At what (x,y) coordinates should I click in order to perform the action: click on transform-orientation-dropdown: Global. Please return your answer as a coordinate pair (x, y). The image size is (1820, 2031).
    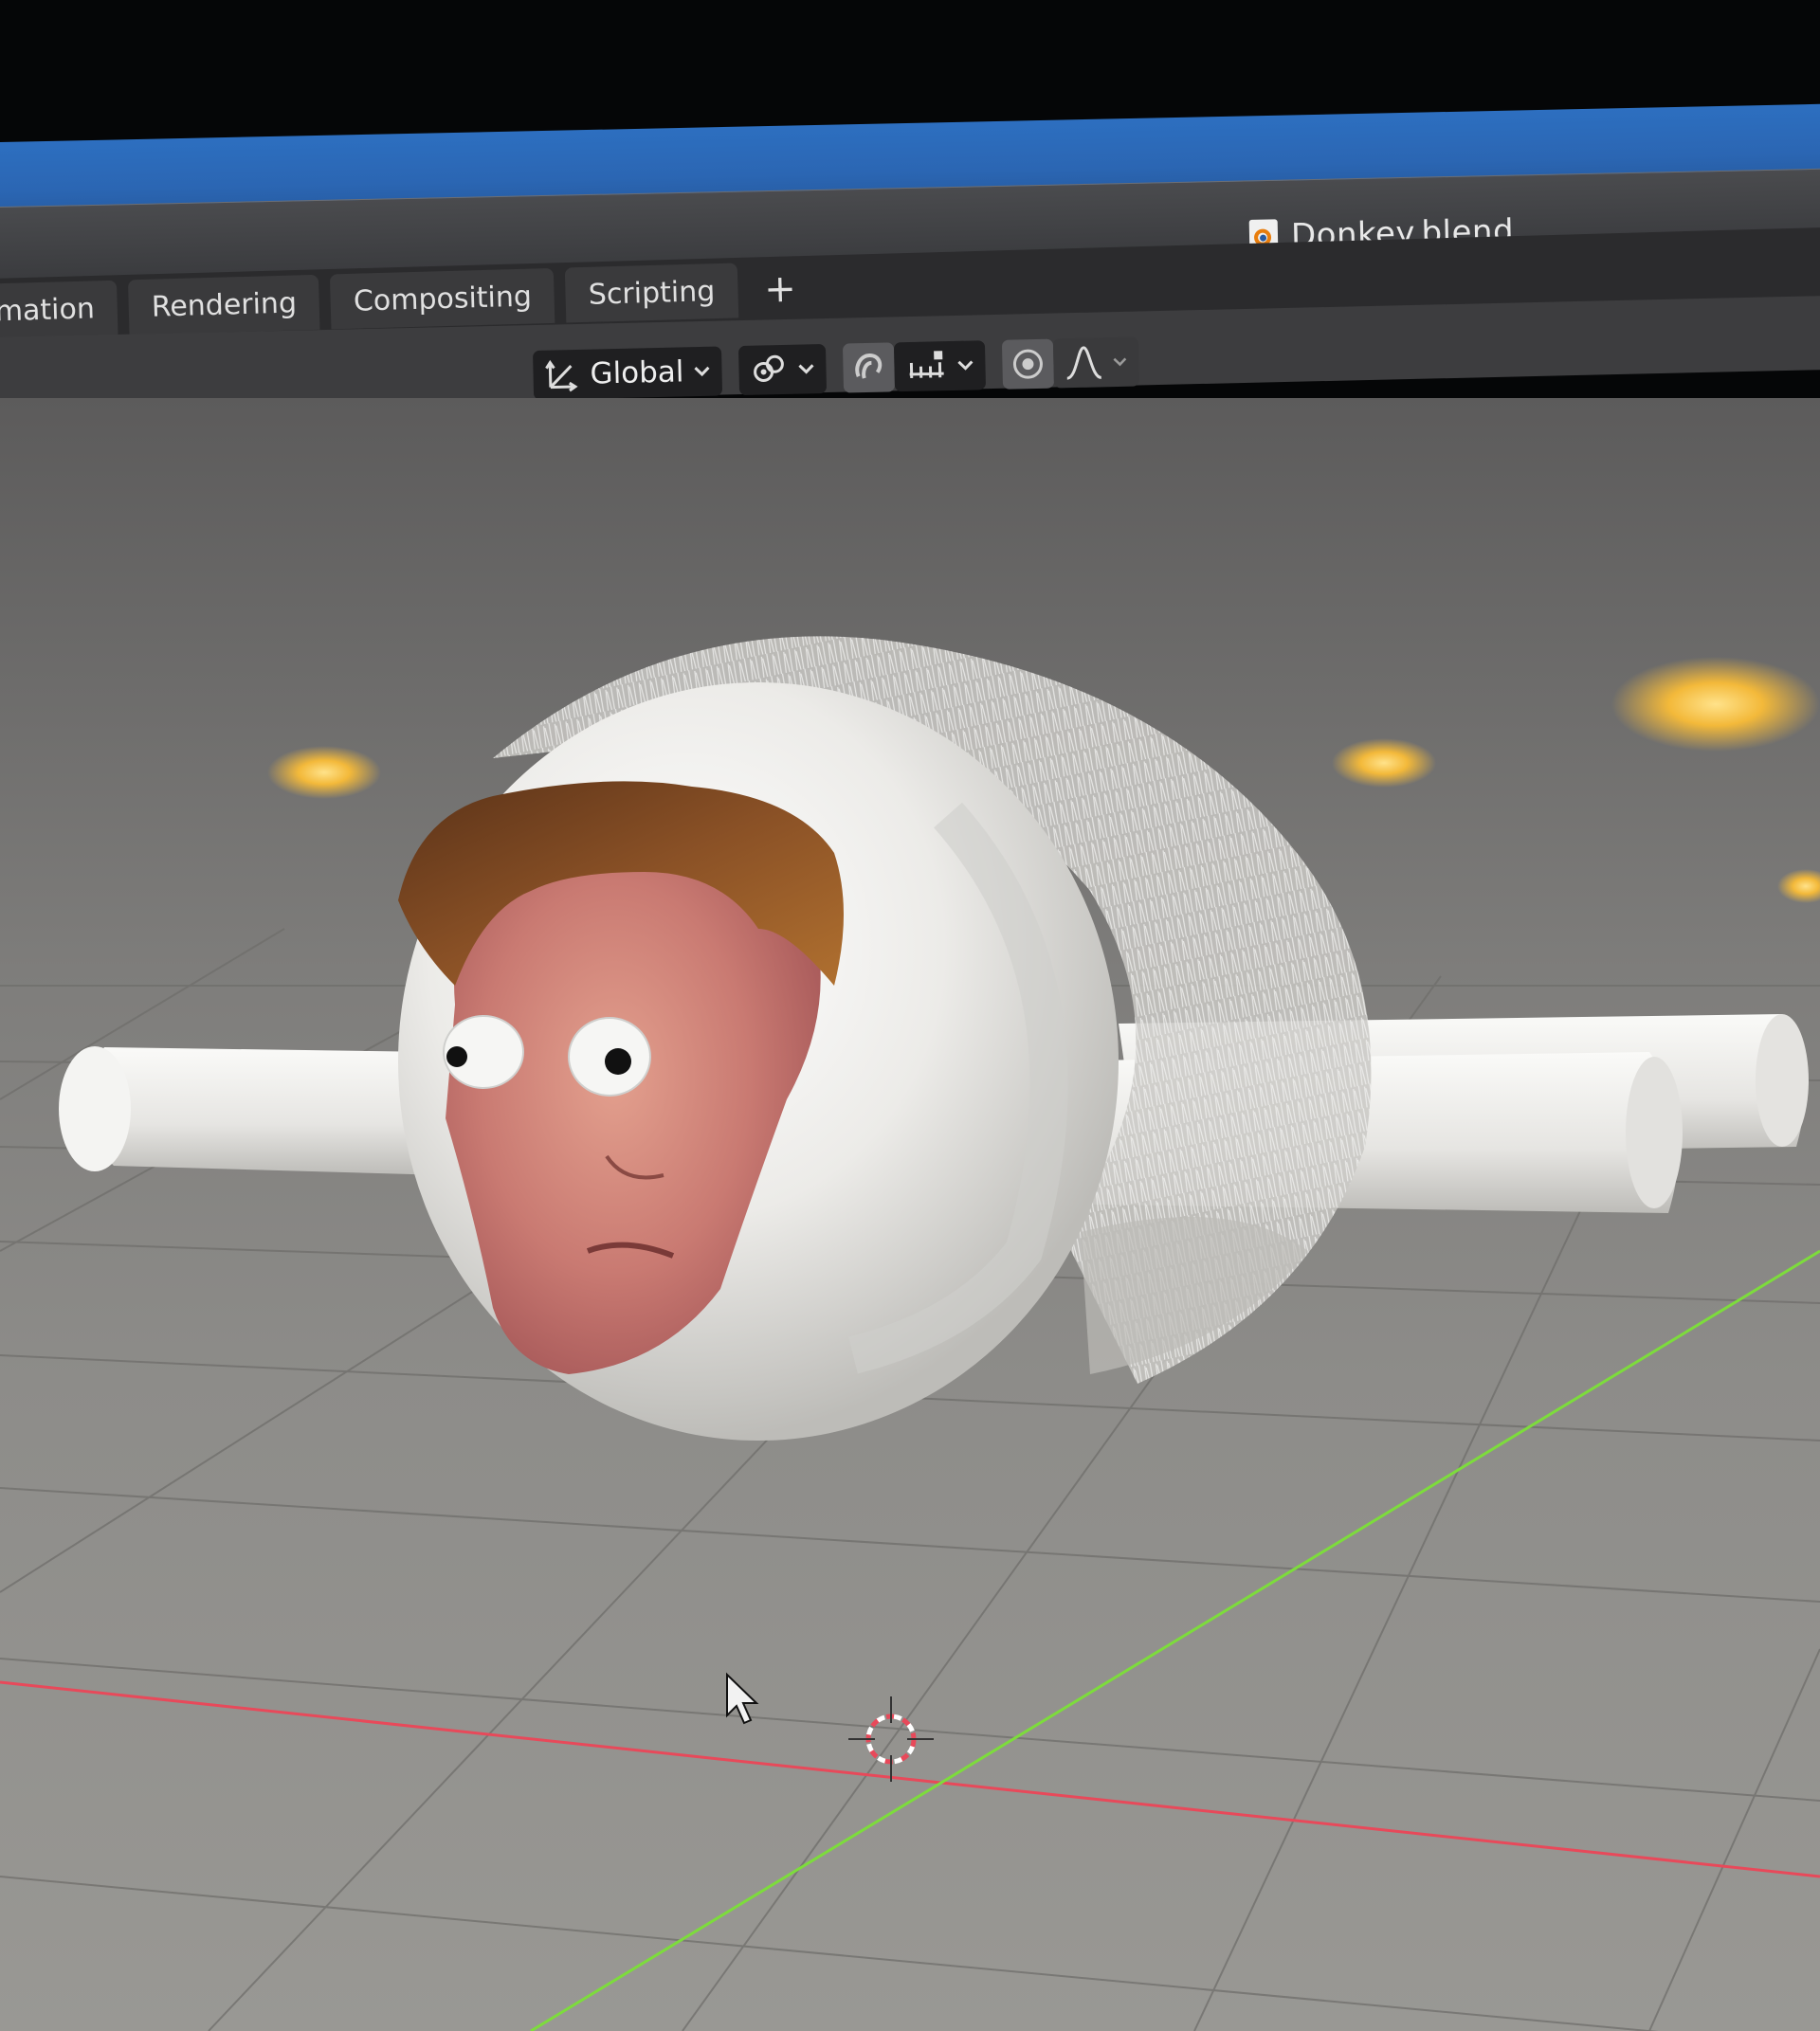
    Looking at the image, I should click on (628, 373).